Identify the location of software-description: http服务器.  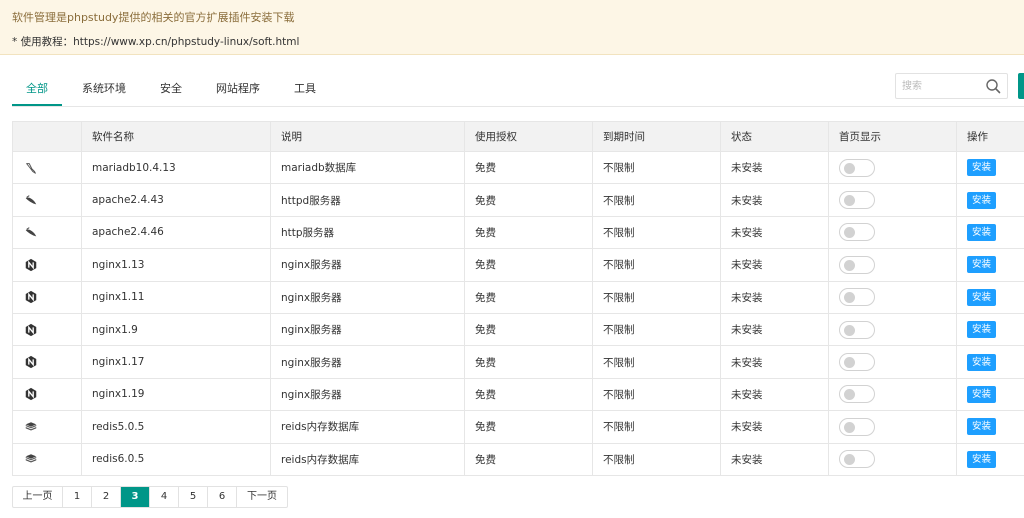
(367, 232).